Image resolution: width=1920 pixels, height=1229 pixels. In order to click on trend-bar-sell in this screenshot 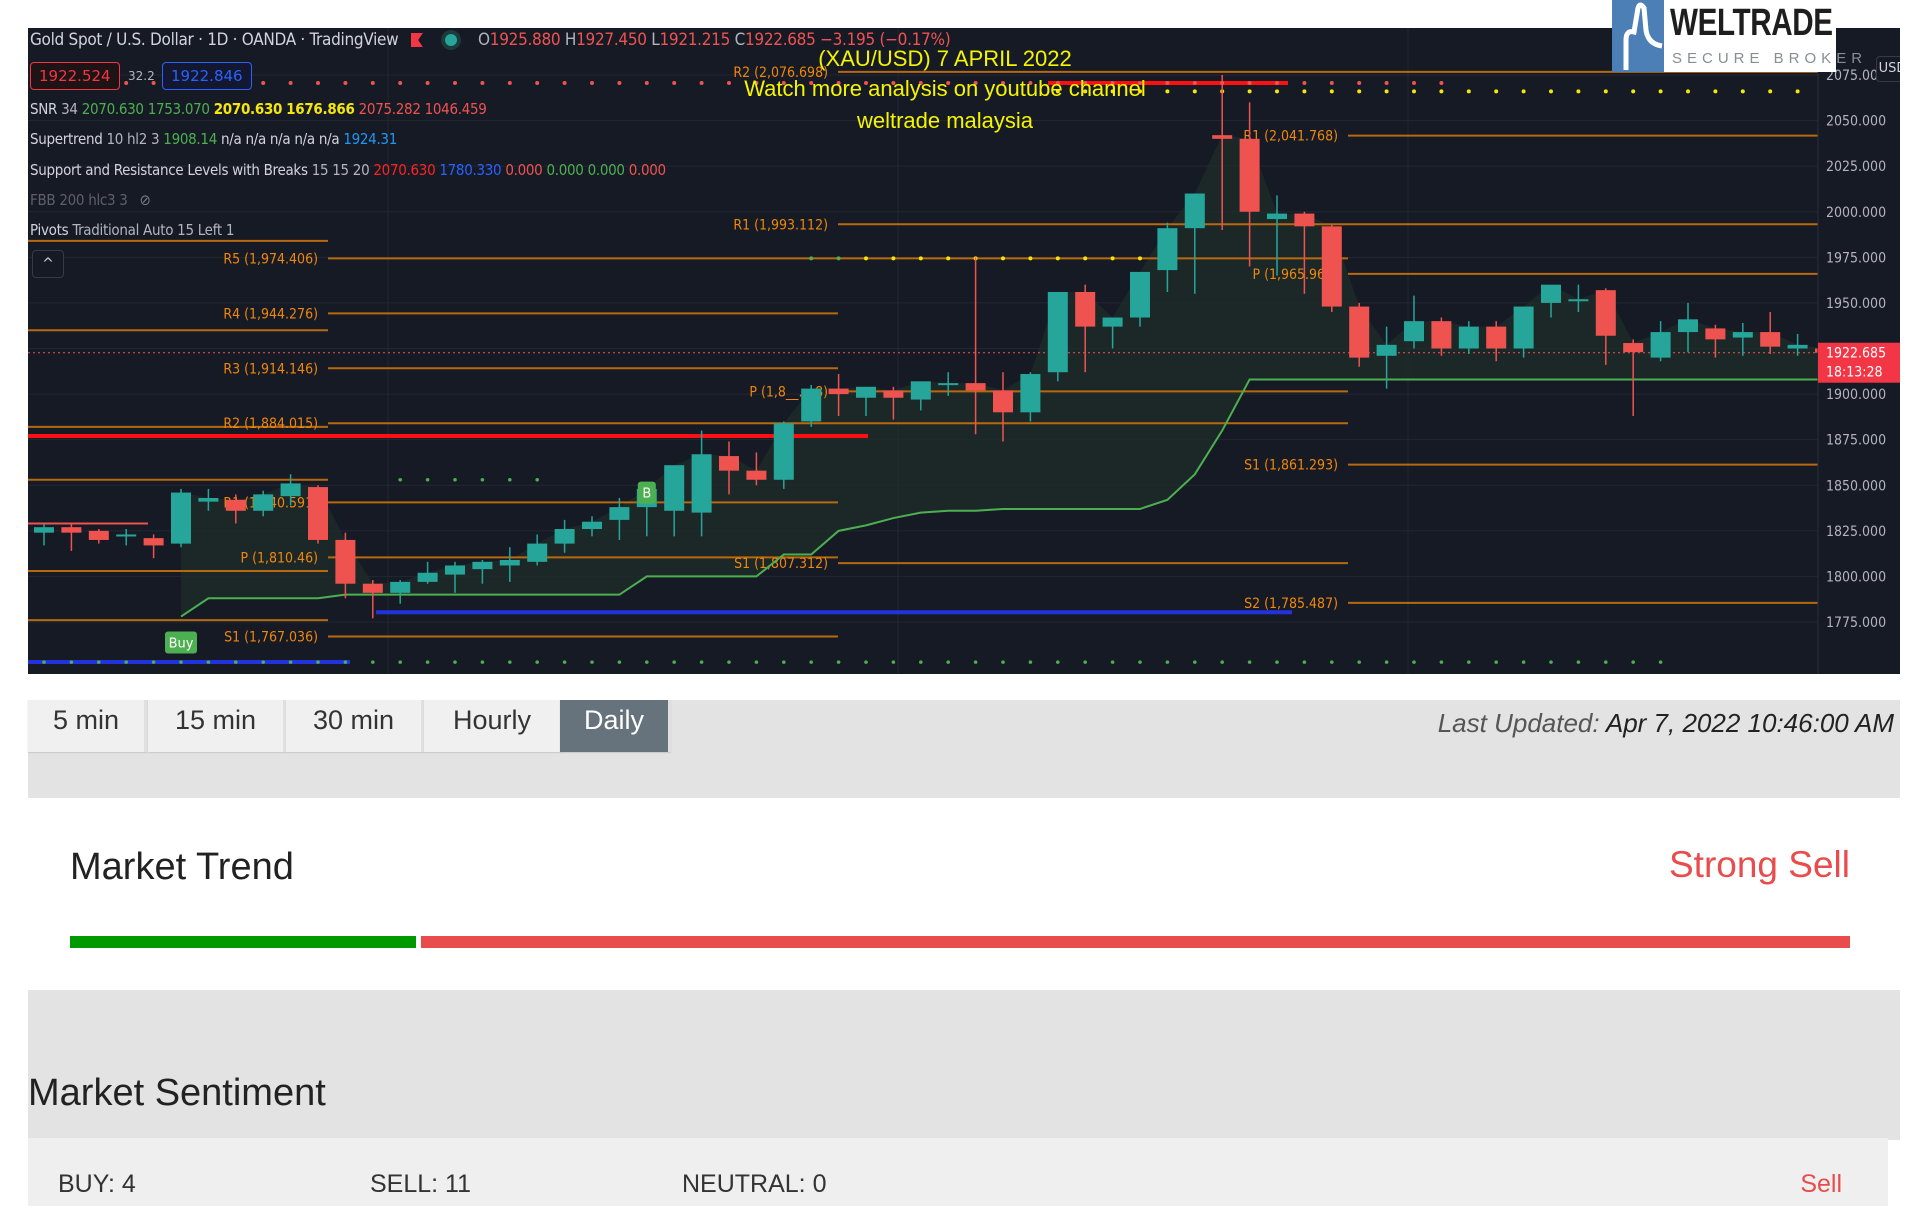, I will do `click(1135, 942)`.